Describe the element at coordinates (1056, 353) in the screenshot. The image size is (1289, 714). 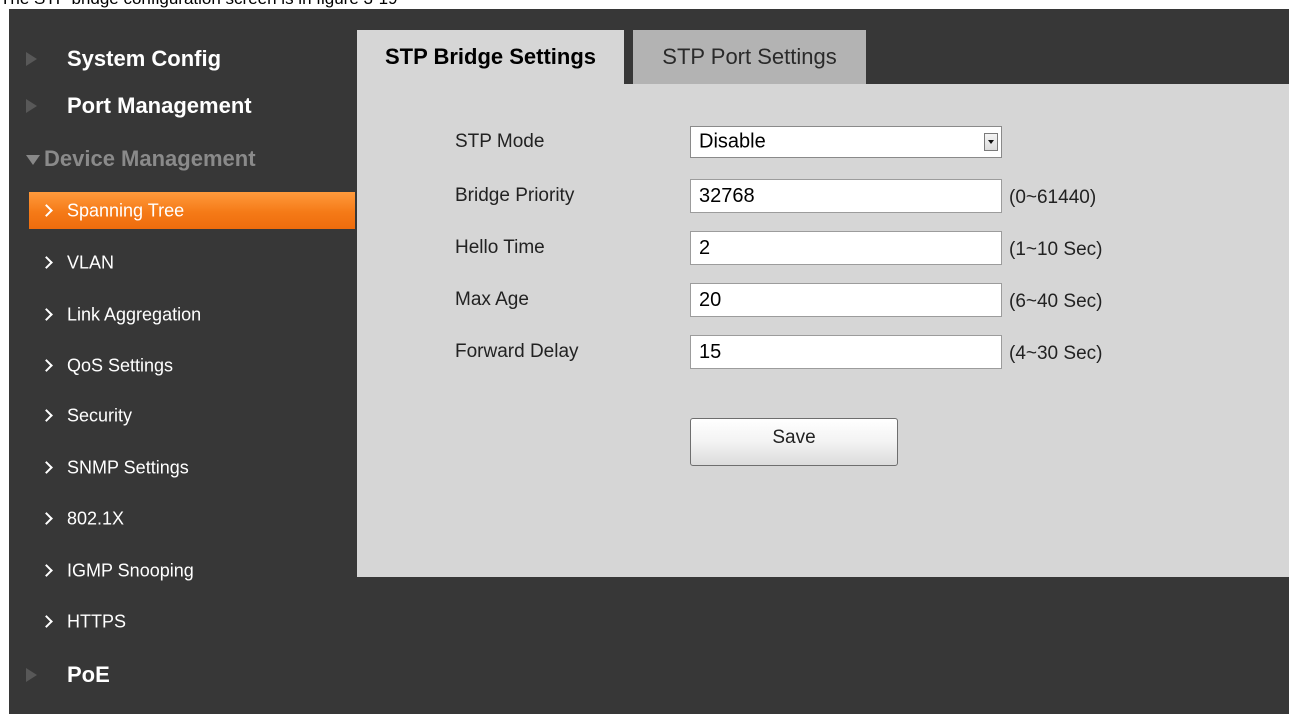
I see `forward-delay-range: (4~30 Sec)` at that location.